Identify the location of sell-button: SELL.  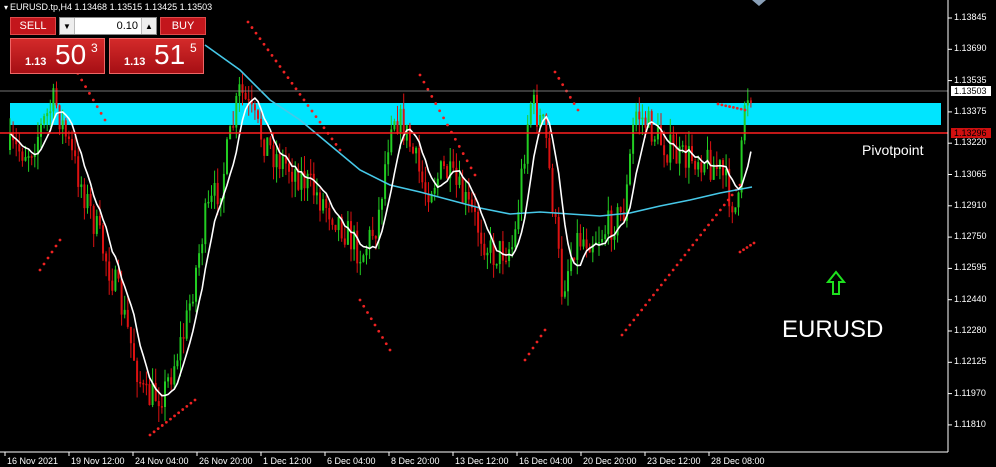
(33, 26).